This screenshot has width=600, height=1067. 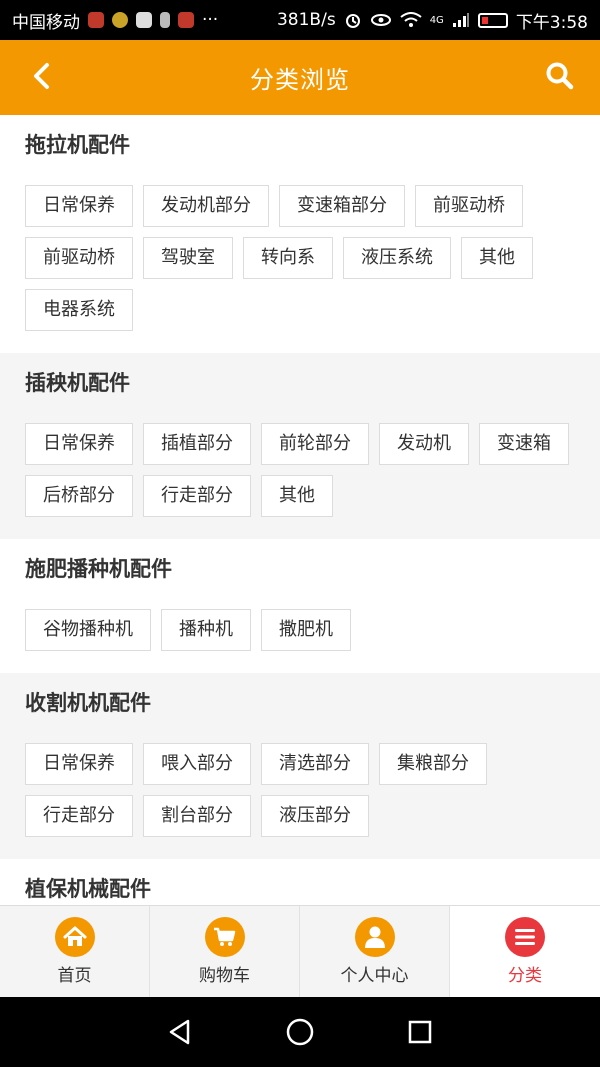 What do you see at coordinates (88, 889) in the screenshot?
I see `category-title: 植保机械配件` at bounding box center [88, 889].